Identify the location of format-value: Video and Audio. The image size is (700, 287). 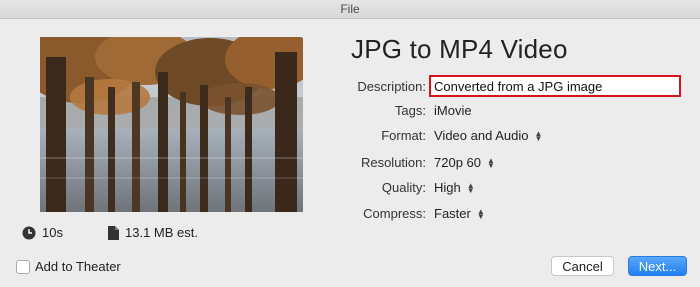
(481, 135).